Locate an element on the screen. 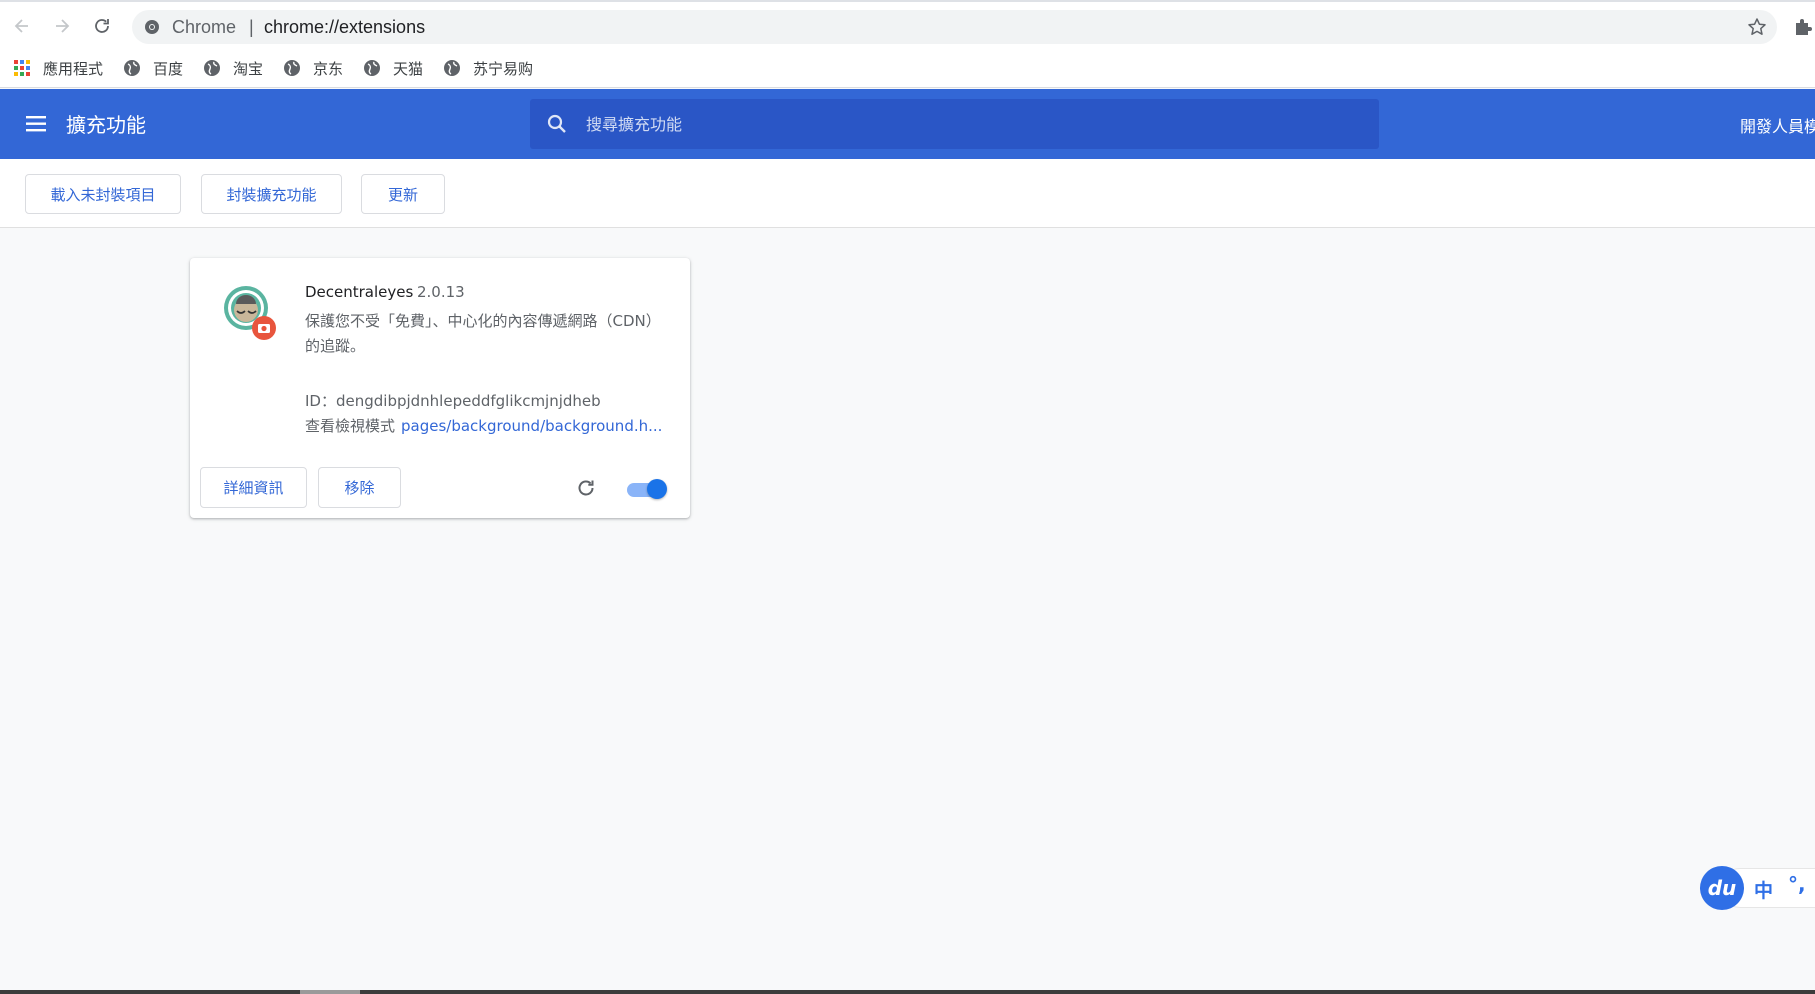 The width and height of the screenshot is (1815, 994). arrow-right-icon is located at coordinates (63, 26).